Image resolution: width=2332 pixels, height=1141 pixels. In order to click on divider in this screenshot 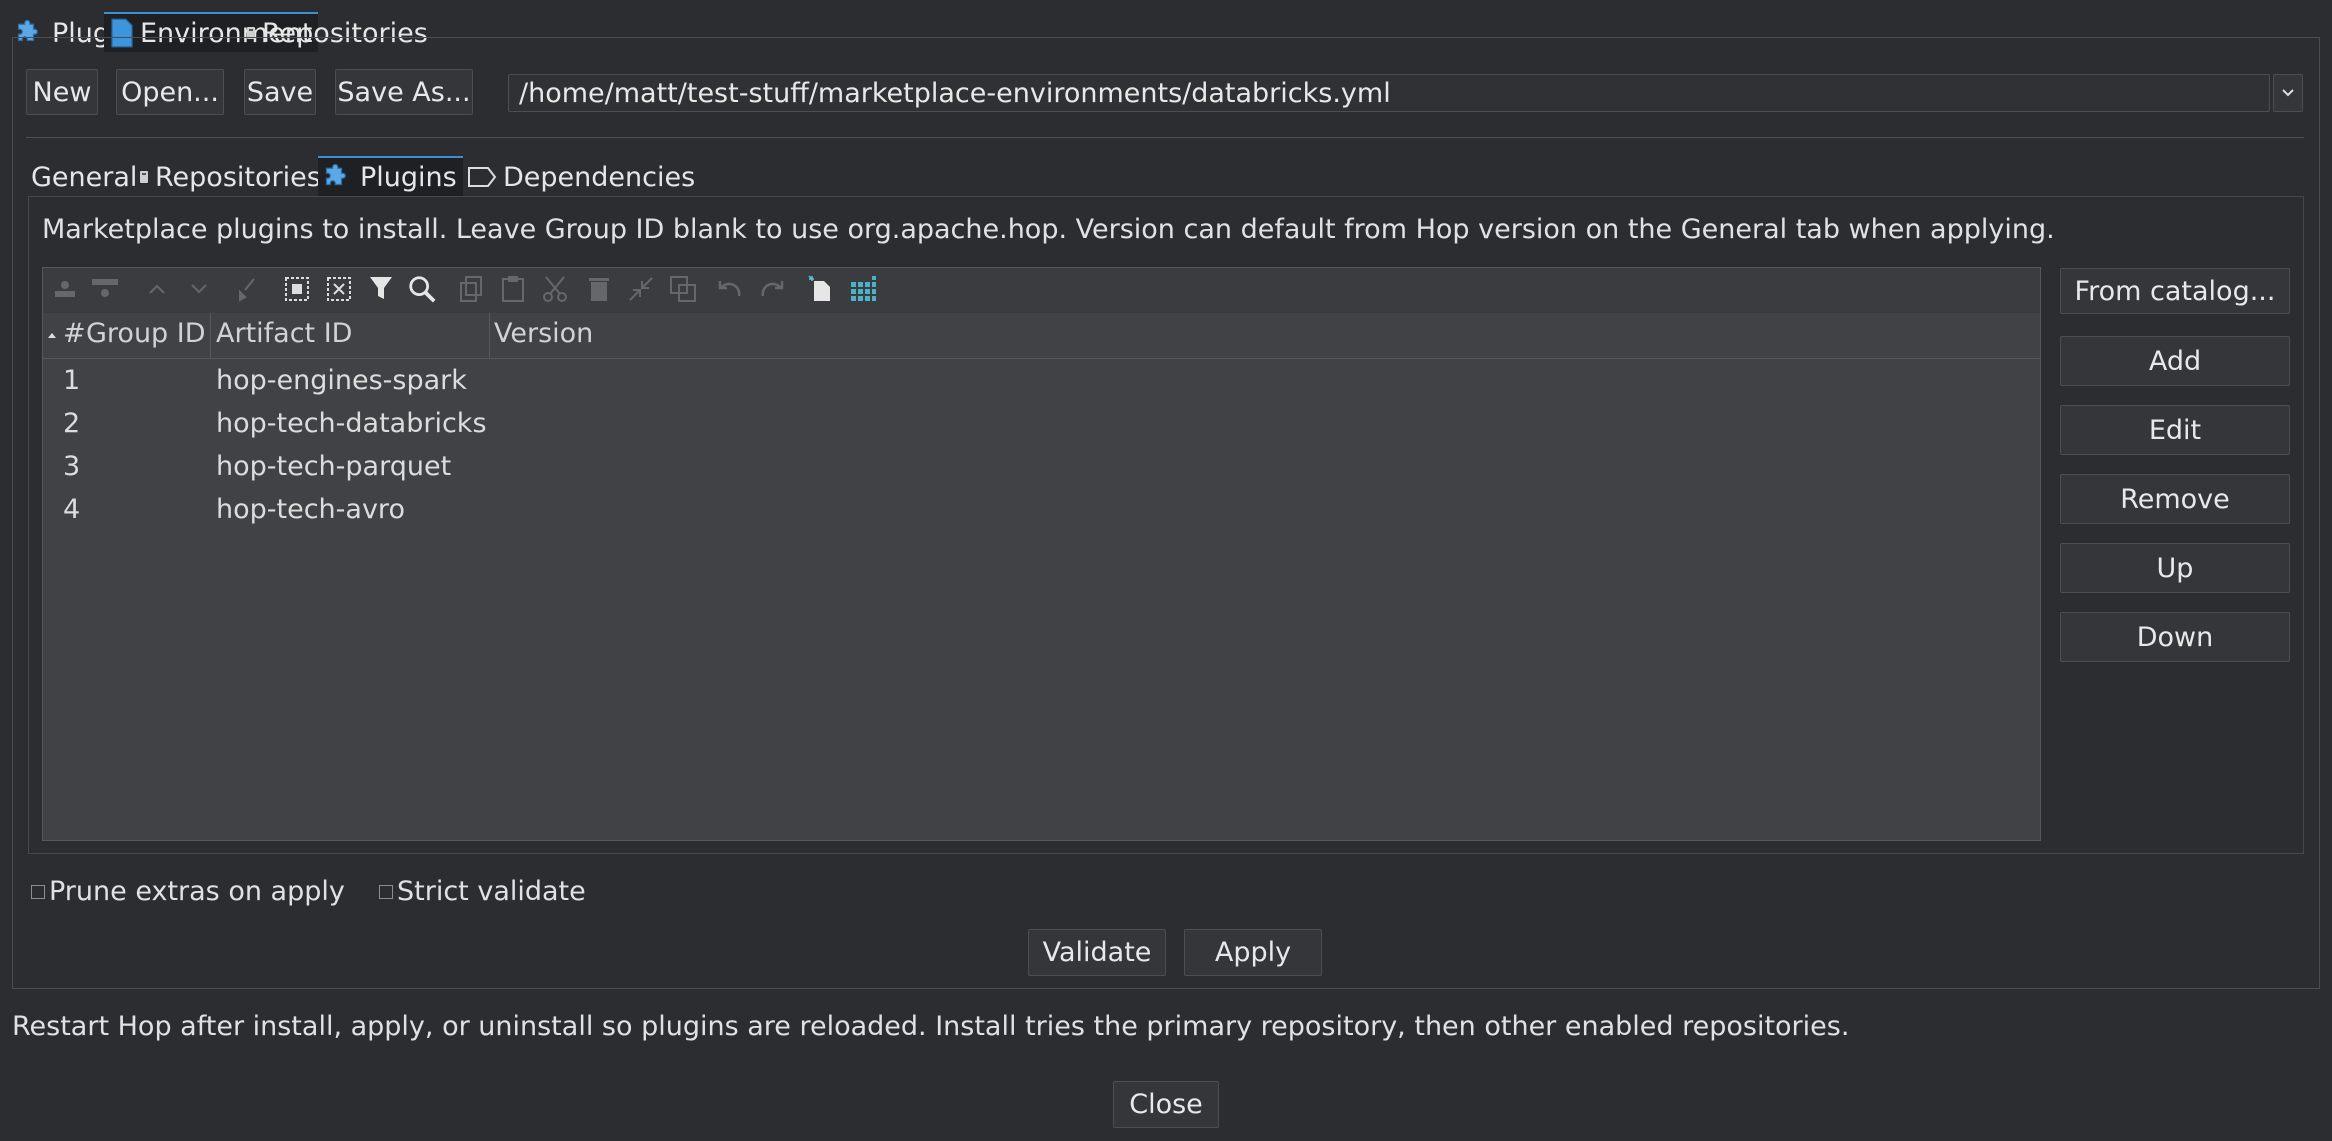, I will do `click(1165, 137)`.